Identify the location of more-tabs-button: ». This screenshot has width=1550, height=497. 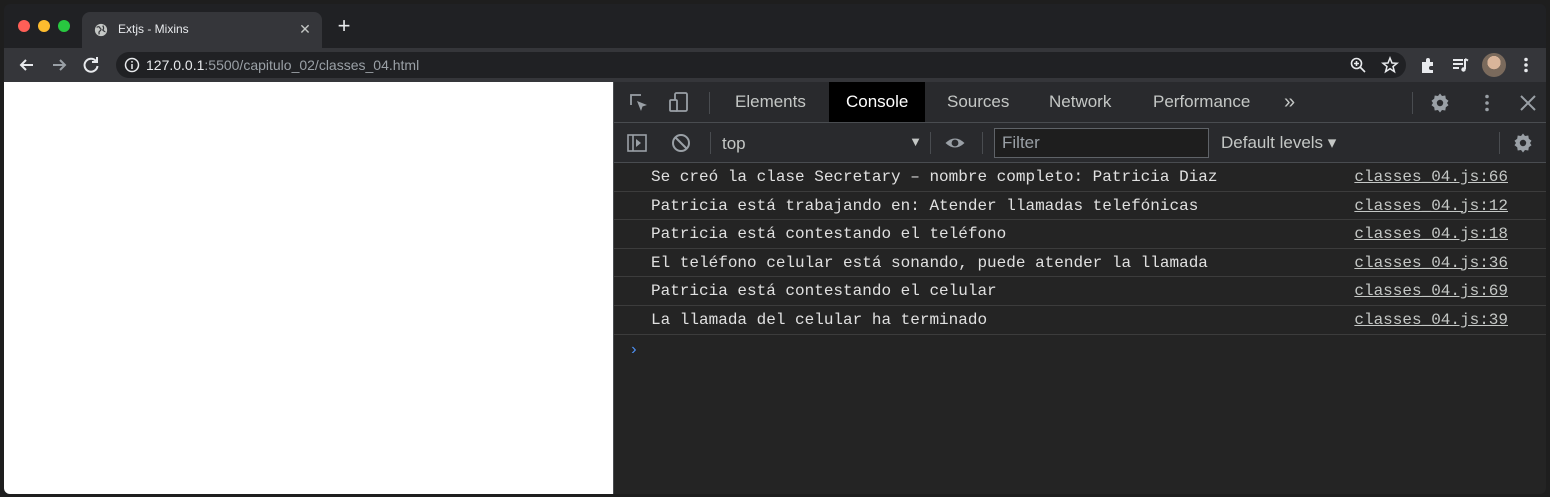
(1289, 102).